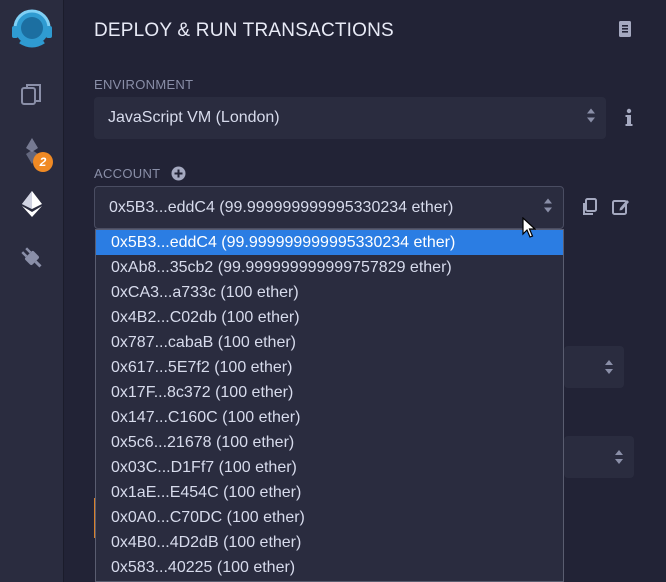  Describe the element at coordinates (329, 467) in the screenshot. I see `account-option: 0x03C...D1Ff7 (100 ether)` at that location.